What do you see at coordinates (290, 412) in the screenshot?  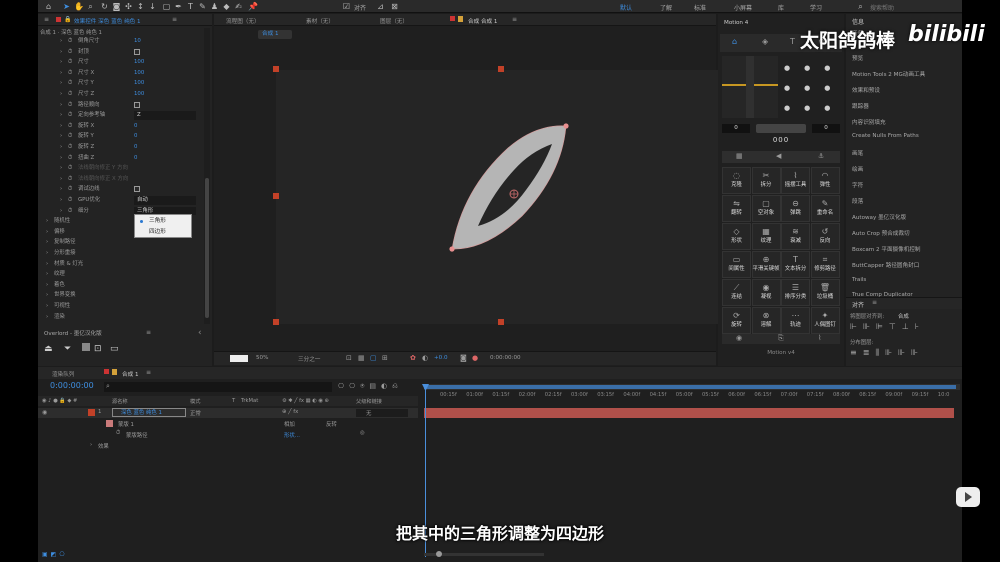 I see `layer-switches: ⊕ ╱ fx` at bounding box center [290, 412].